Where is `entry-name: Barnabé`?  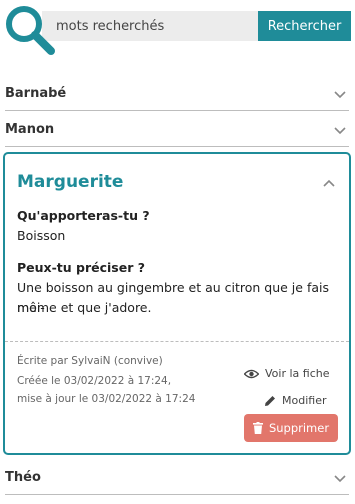
entry-name: Barnabé is located at coordinates (36, 93).